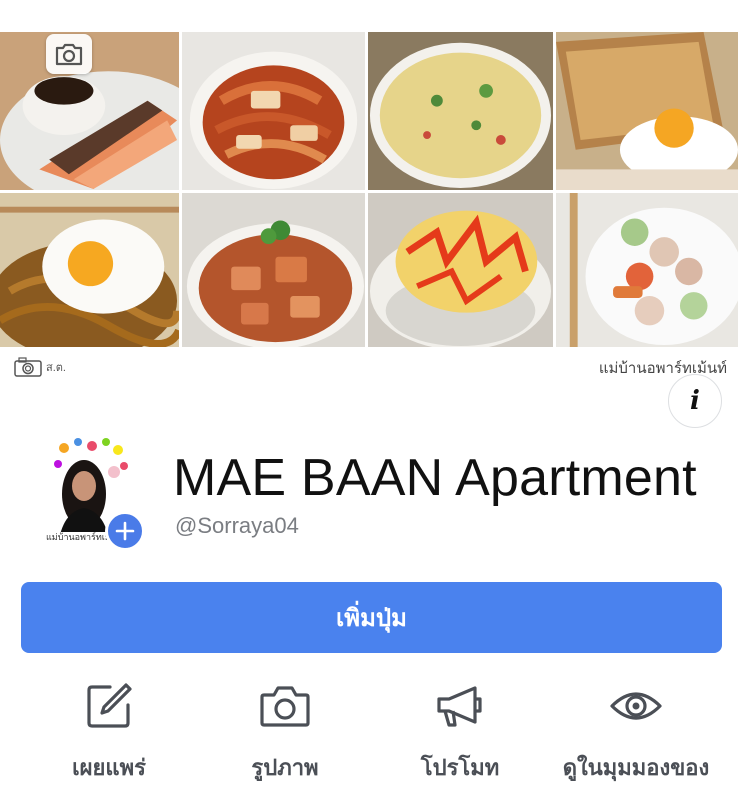 Image resolution: width=741 pixels, height=791 pixels. I want to click on info-icon: i, so click(695, 401).